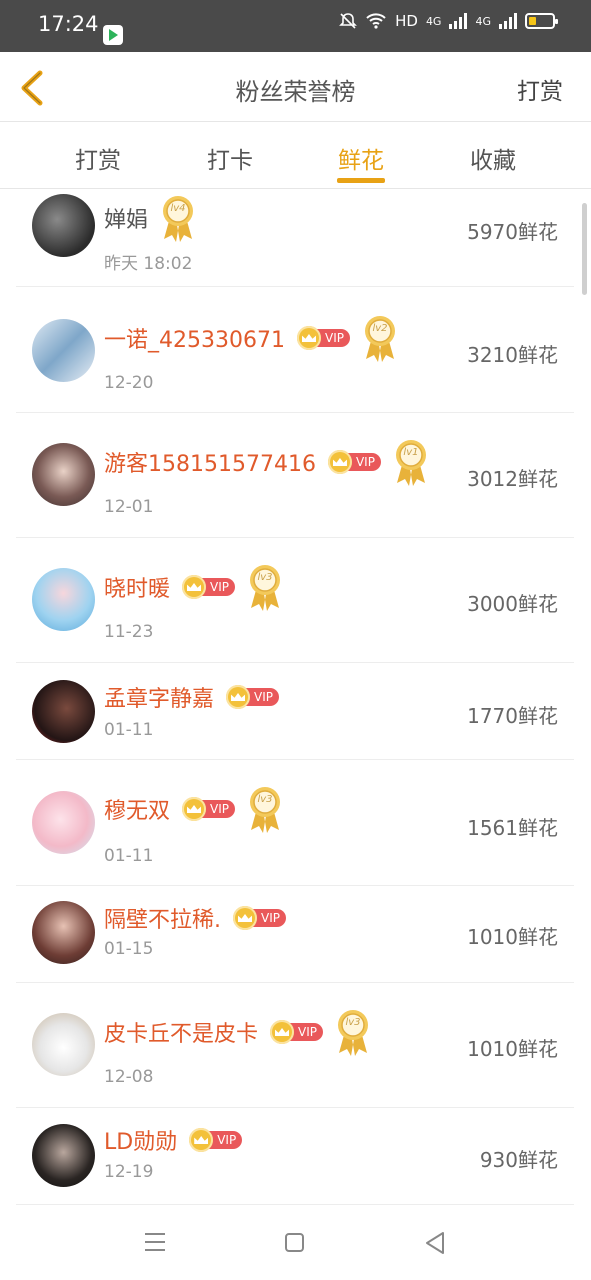 The width and height of the screenshot is (591, 1280). What do you see at coordinates (411, 452) in the screenshot?
I see `level-label: lv1` at bounding box center [411, 452].